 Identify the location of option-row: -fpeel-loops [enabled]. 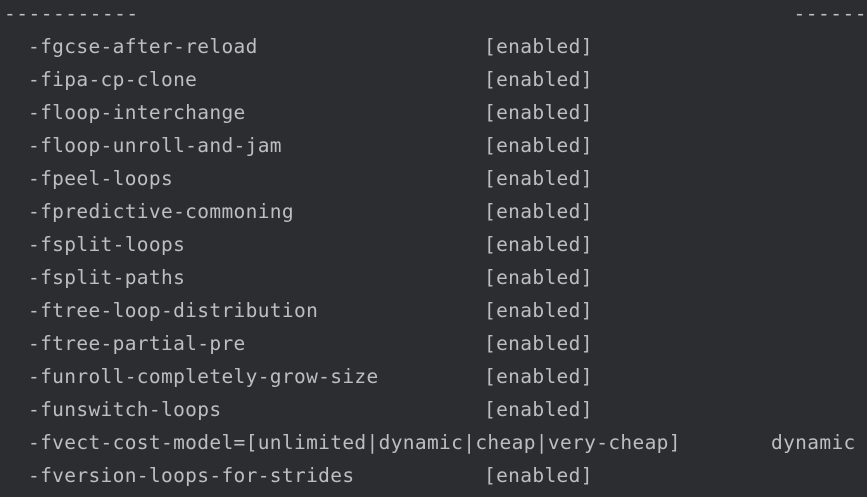
(447, 182).